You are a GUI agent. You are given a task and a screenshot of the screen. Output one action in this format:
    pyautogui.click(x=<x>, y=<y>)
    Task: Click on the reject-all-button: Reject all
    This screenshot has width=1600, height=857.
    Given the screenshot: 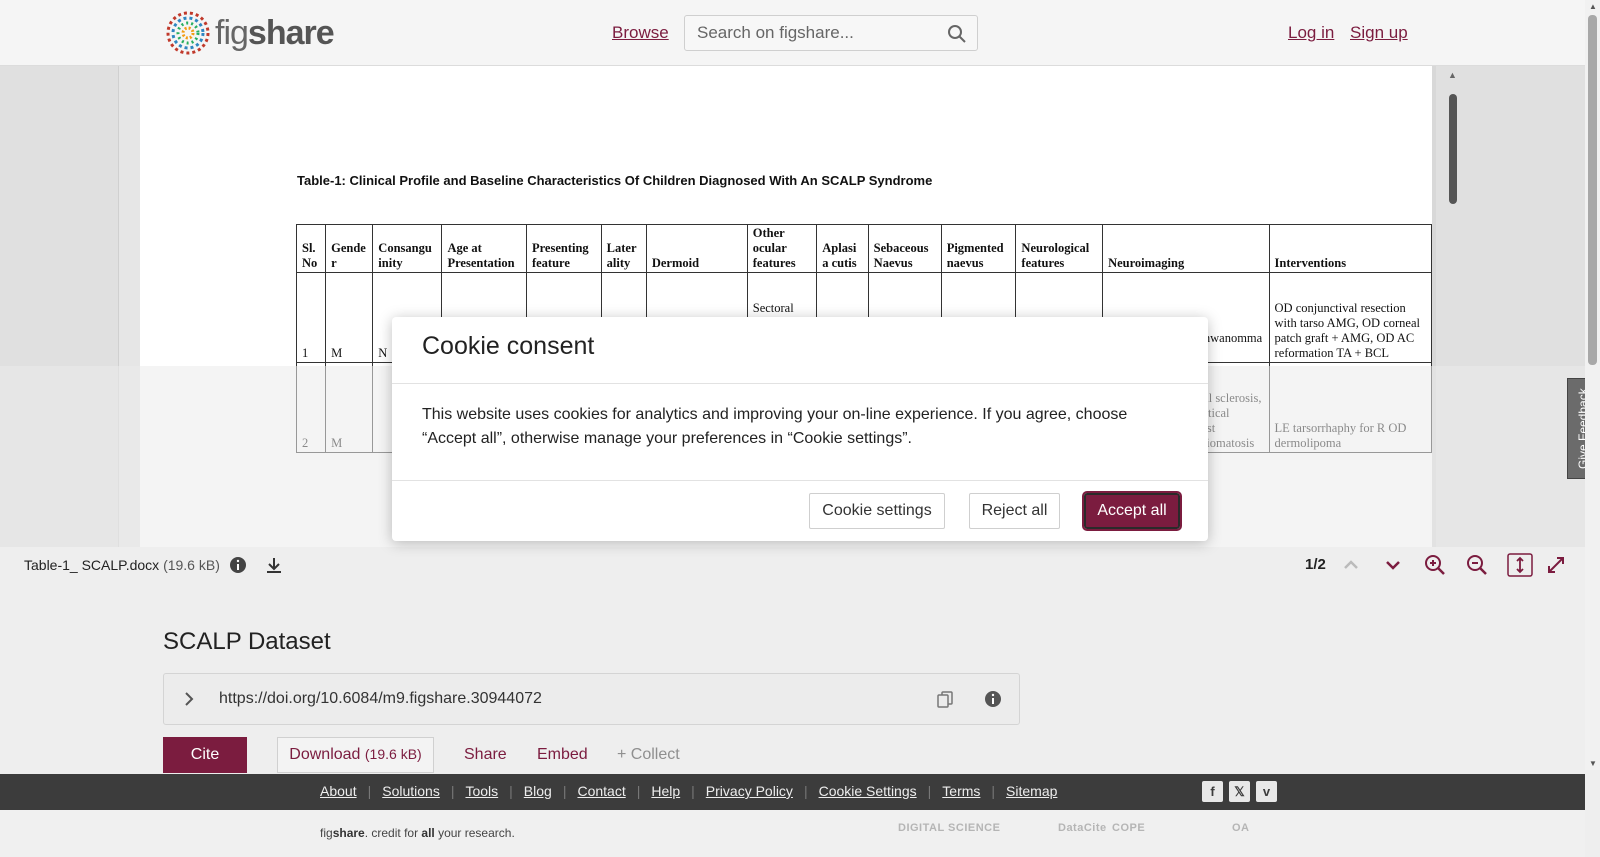 What is the action you would take?
    pyautogui.click(x=1014, y=511)
    